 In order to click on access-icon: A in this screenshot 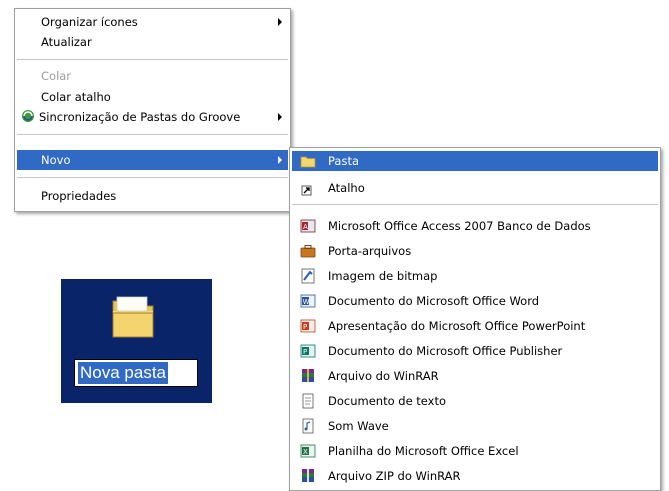, I will do `click(308, 226)`.